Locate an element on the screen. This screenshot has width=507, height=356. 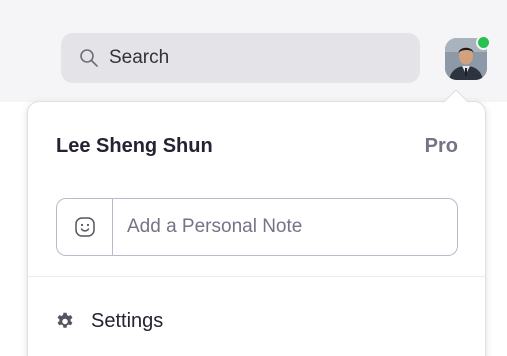
plan-badge: Pro is located at coordinates (441, 146).